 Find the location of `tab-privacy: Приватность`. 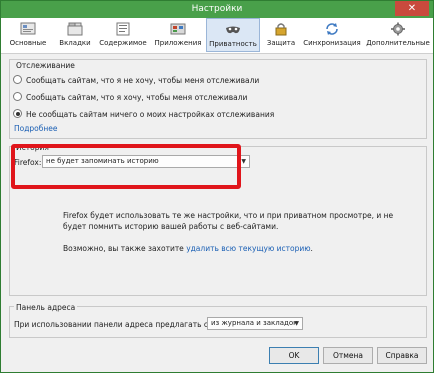

tab-privacy: Приватность is located at coordinates (233, 35).